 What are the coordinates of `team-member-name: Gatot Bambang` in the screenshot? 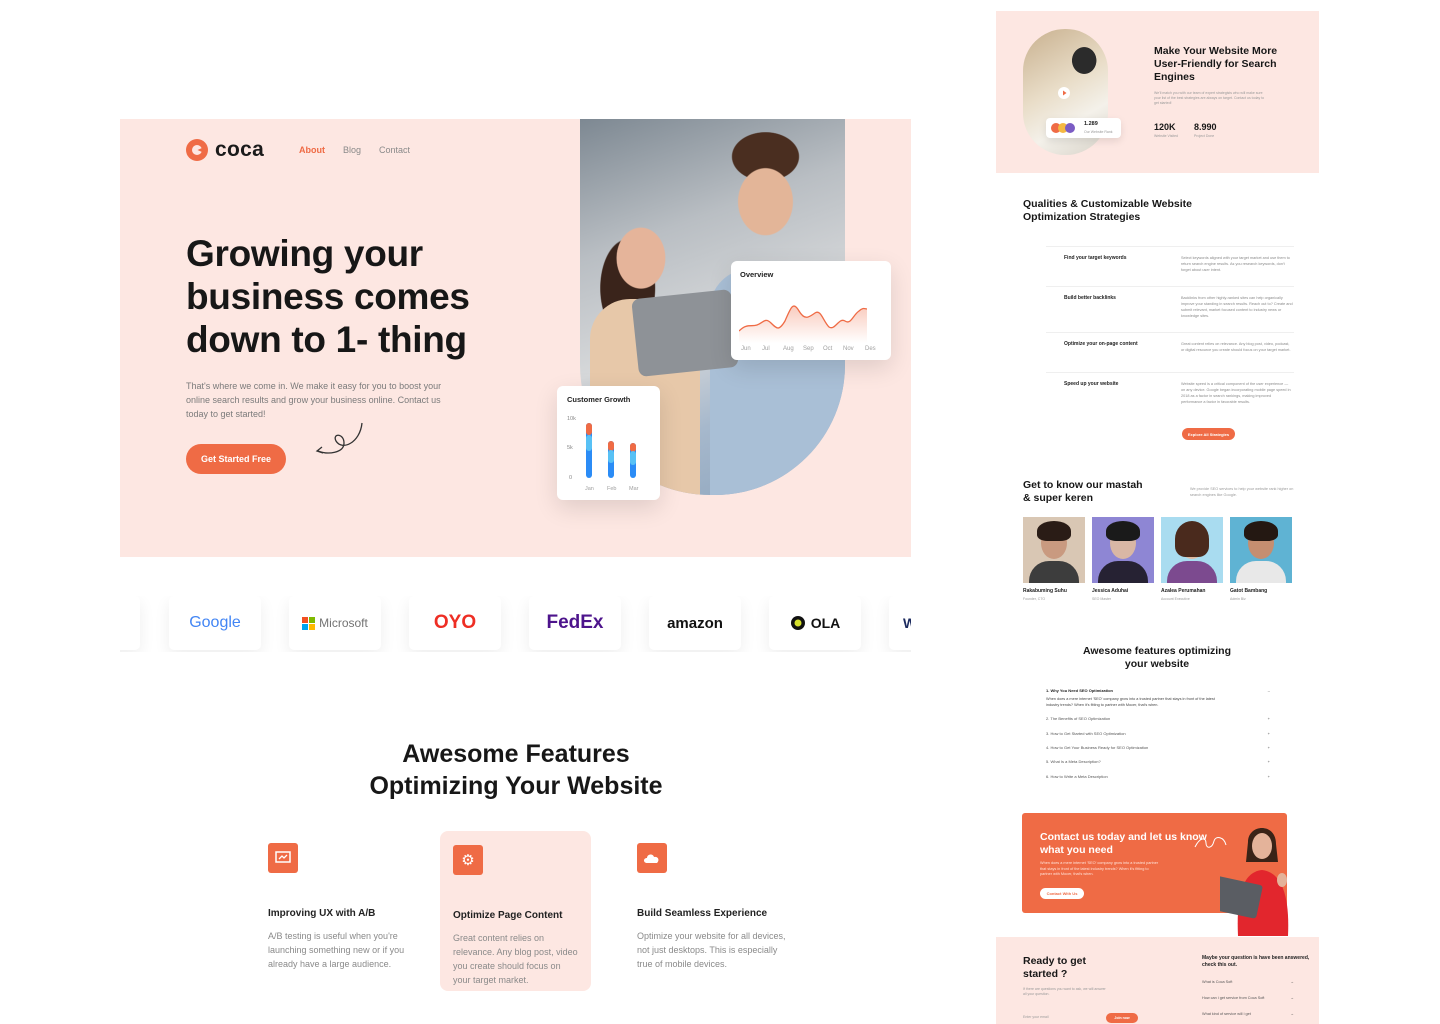 It's located at (1249, 591).